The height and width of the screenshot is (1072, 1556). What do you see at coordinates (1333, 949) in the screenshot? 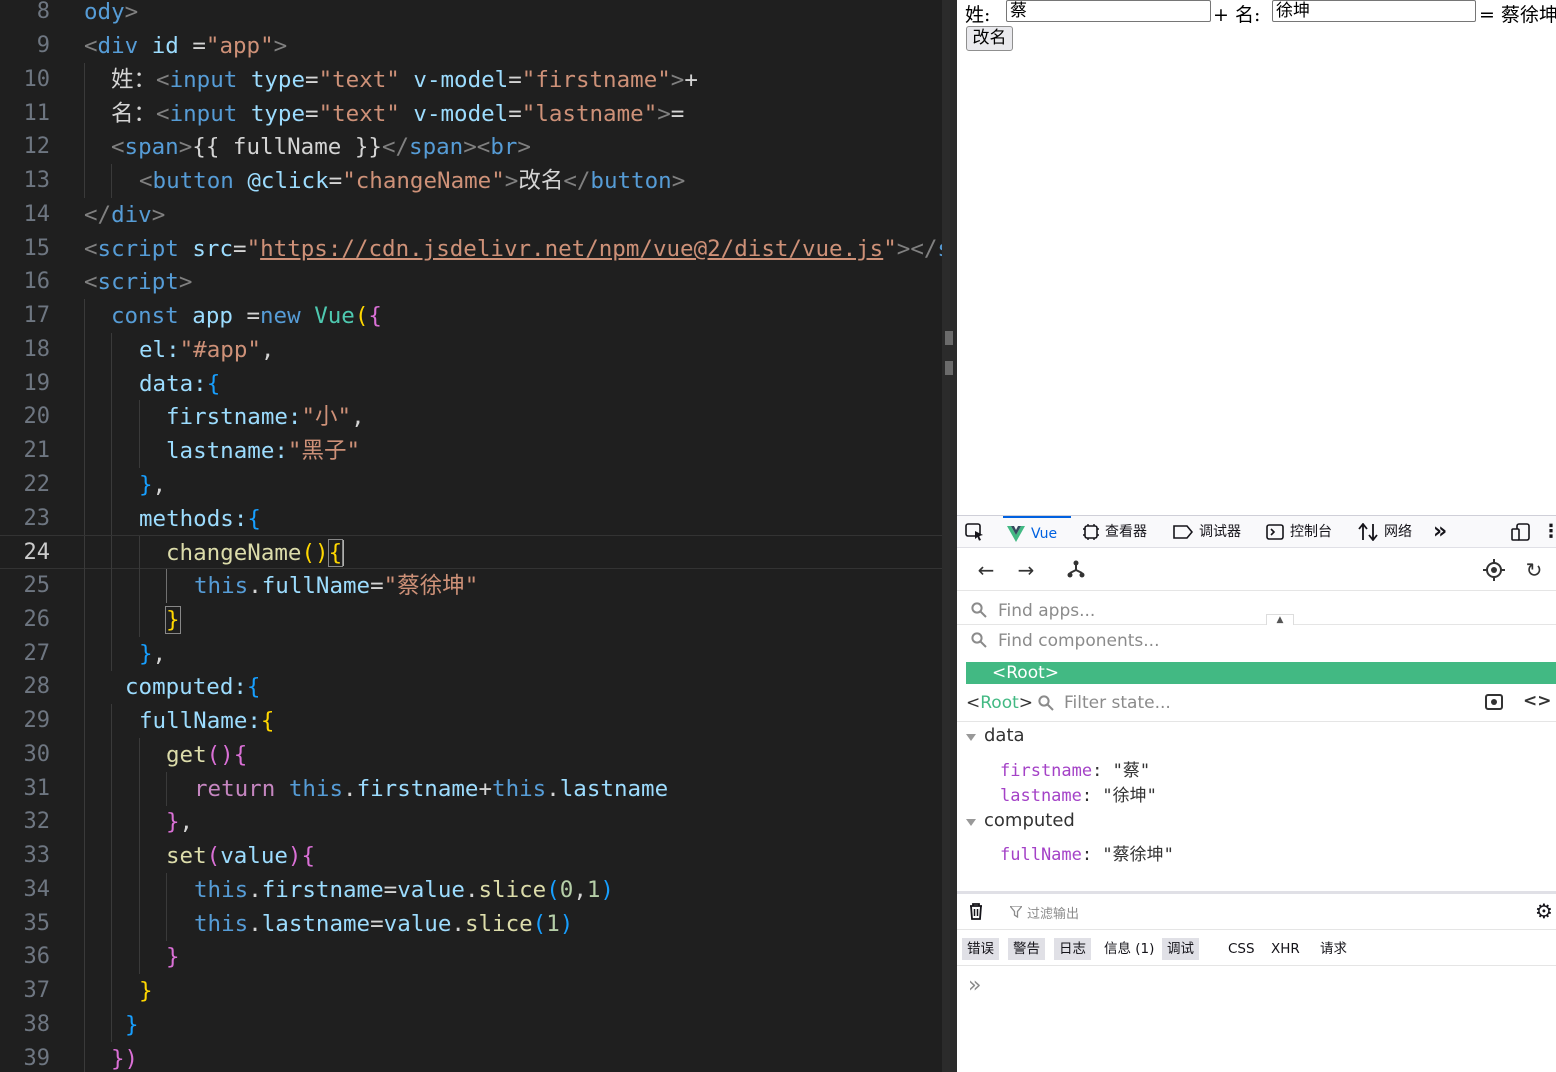
I see `console-filter-requests: 请求` at bounding box center [1333, 949].